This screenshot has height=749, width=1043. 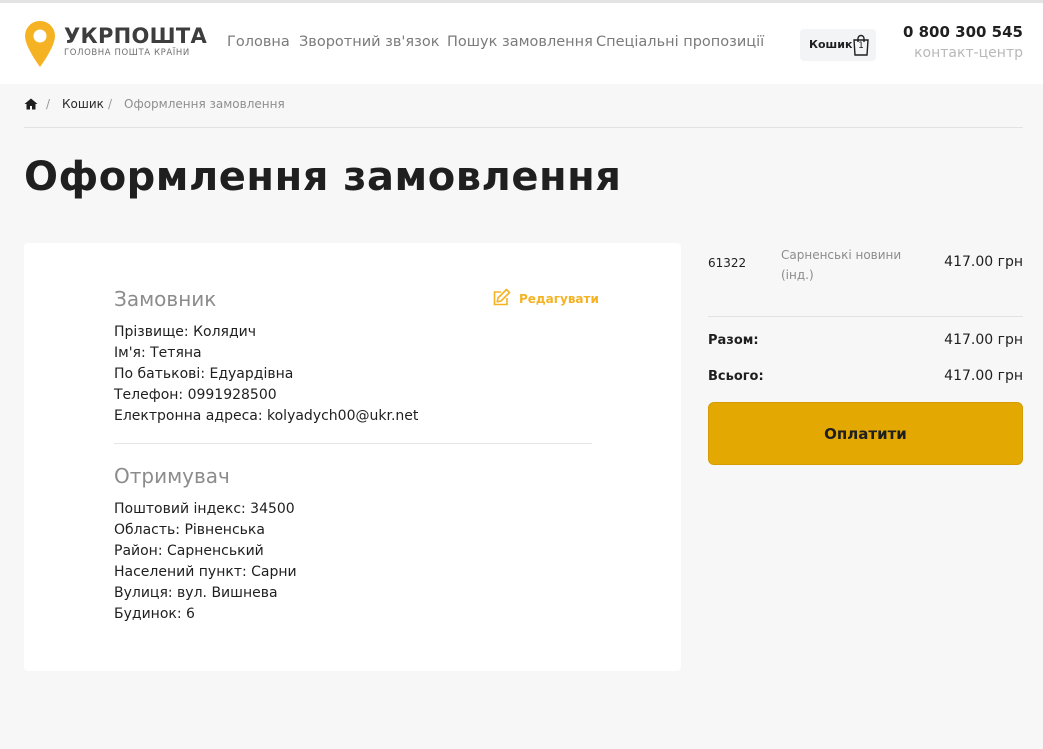 What do you see at coordinates (154, 614) in the screenshot?
I see `recipient-building: Будинок: 6` at bounding box center [154, 614].